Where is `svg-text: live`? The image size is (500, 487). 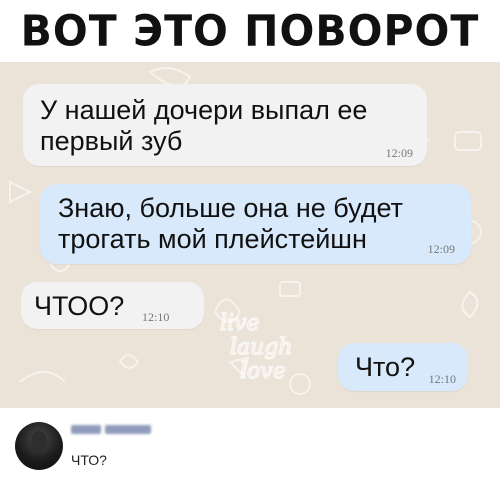 svg-text: live is located at coordinates (240, 323).